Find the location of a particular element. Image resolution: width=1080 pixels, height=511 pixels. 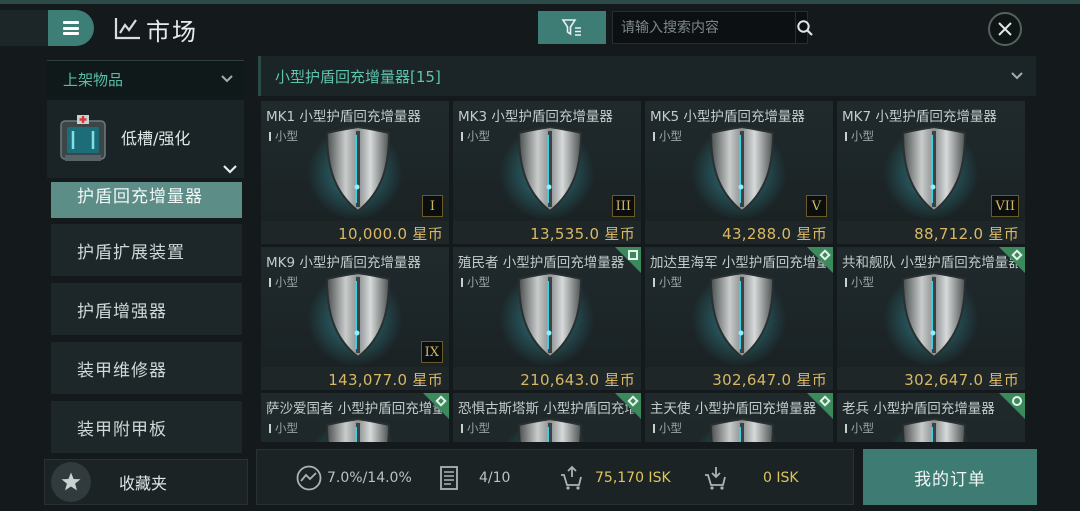

item-card: MK7 小型护盾回充增量器 小型 VII 88,712.0 星币 is located at coordinates (931, 172).